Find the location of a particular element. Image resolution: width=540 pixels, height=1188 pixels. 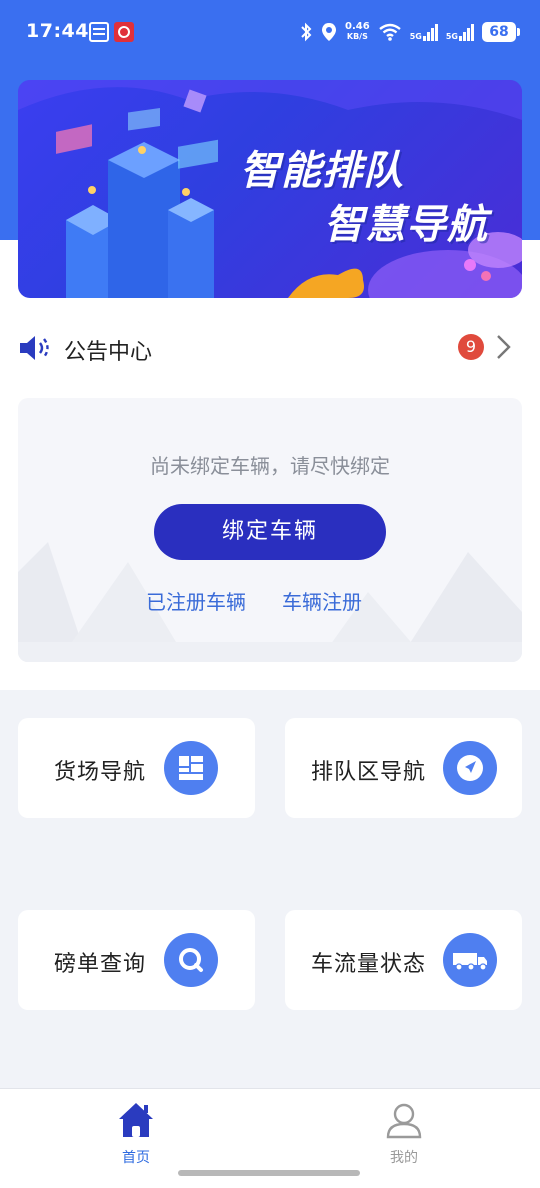

bind-hint-text: 尚未绑定车辆，请尽快绑定 is located at coordinates (270, 466).